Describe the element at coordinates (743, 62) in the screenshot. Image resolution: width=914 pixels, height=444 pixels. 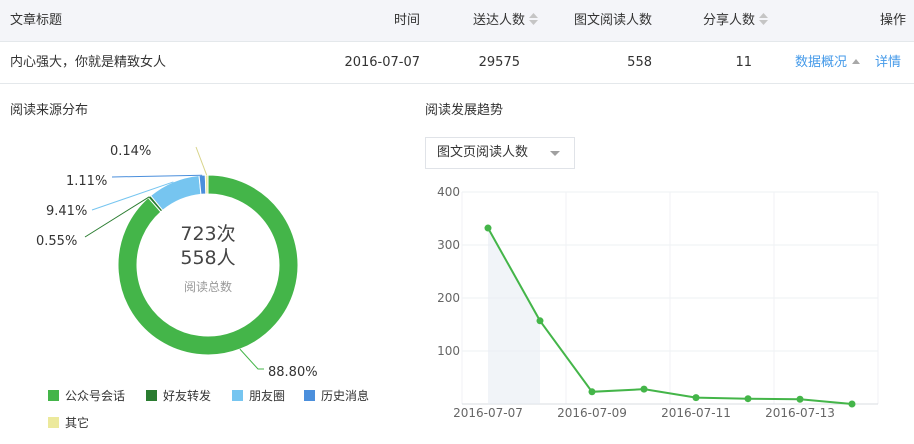
I see `article-shares: 11` at that location.